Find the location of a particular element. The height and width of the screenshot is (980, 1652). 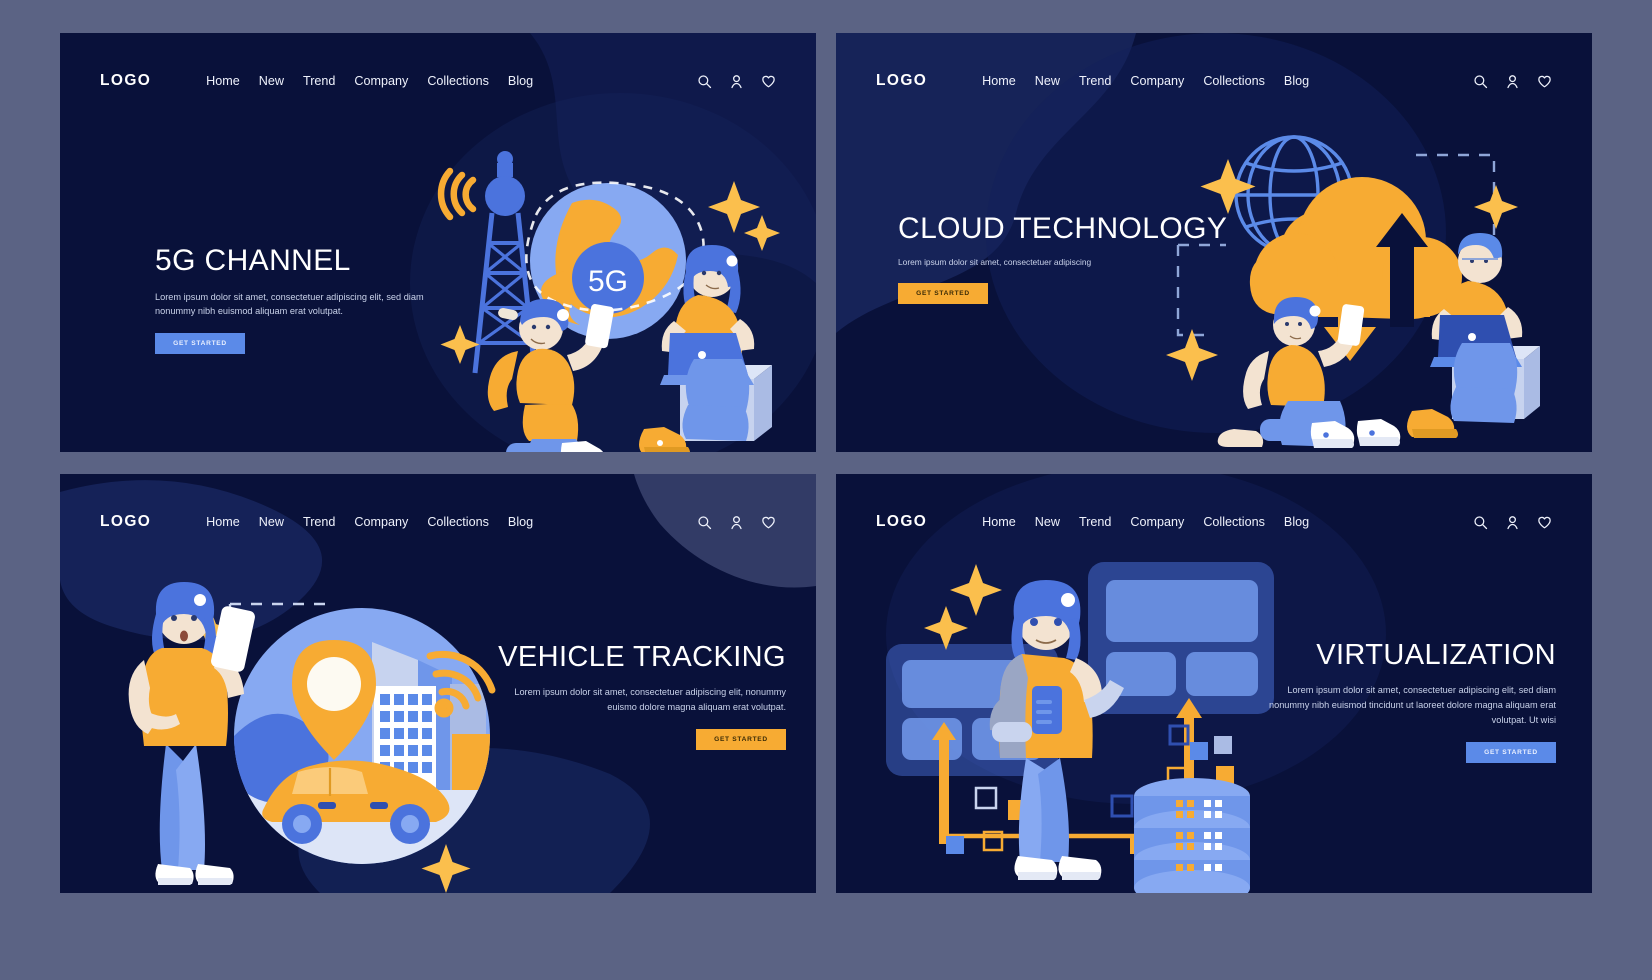

vehicle-tracking-illustration is located at coordinates (312, 737).